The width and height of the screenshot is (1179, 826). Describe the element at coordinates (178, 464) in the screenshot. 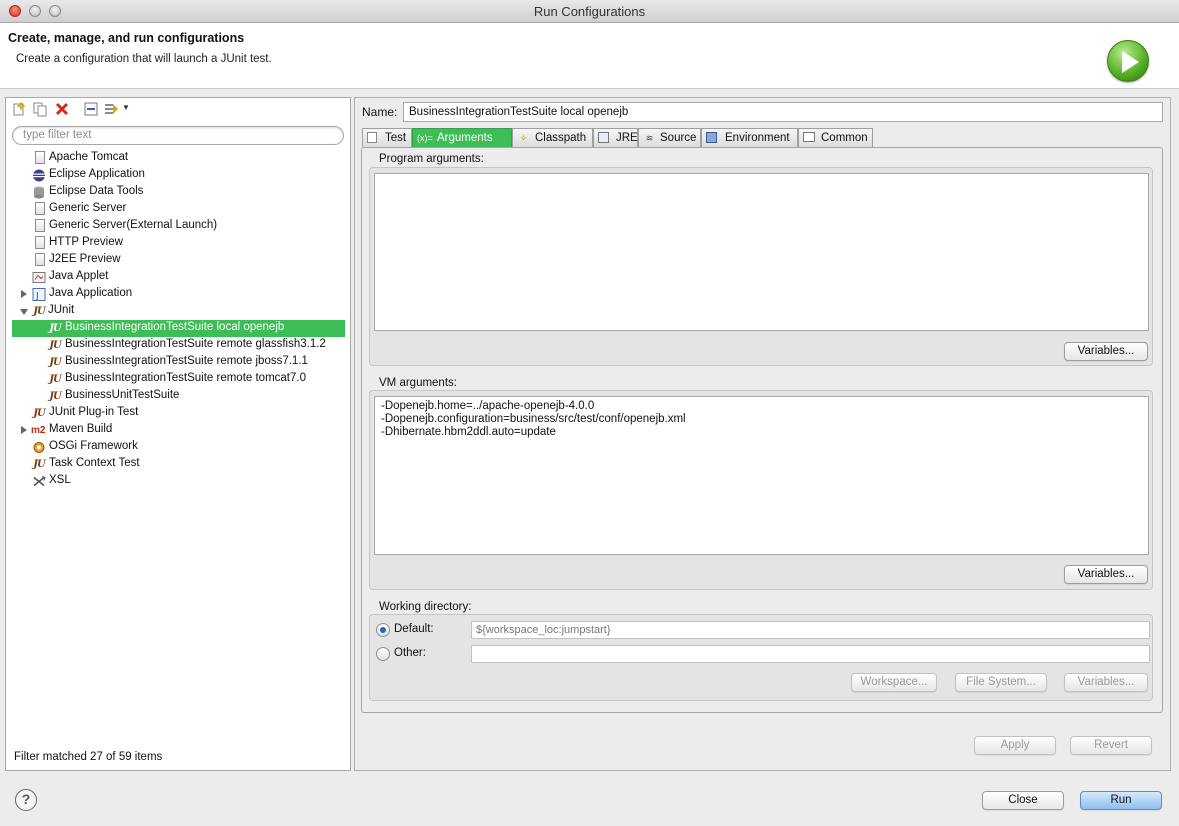

I see `tree-item-task-context-test: JU Task Context Test` at that location.